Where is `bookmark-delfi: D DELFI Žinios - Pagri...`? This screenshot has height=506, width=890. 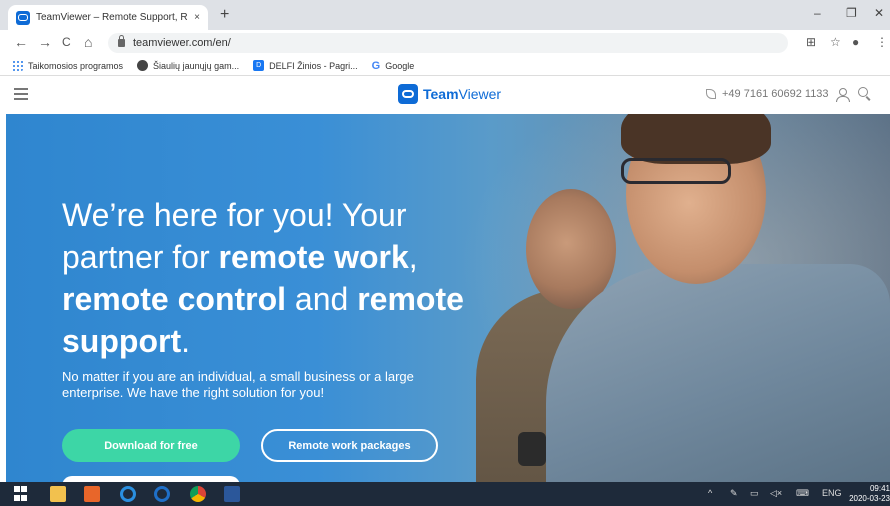 bookmark-delfi: D DELFI Žinios - Pagri... is located at coordinates (305, 65).